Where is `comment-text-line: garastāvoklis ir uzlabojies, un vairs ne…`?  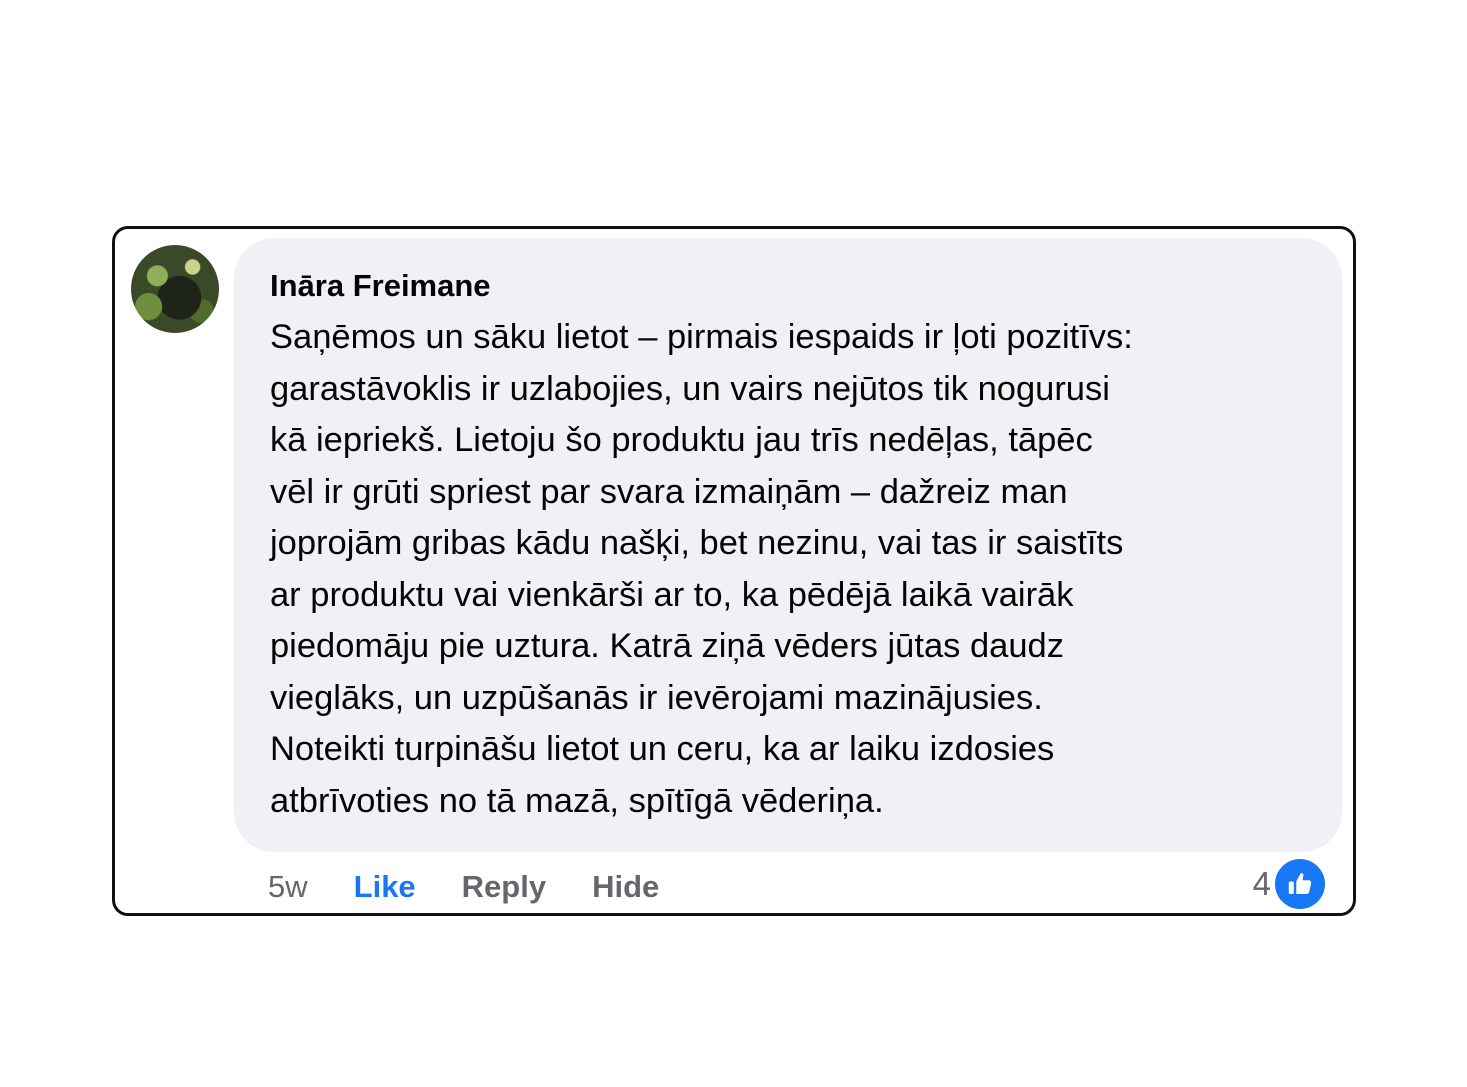 comment-text-line: garastāvoklis ir uzlabojies, un vairs ne… is located at coordinates (690, 388).